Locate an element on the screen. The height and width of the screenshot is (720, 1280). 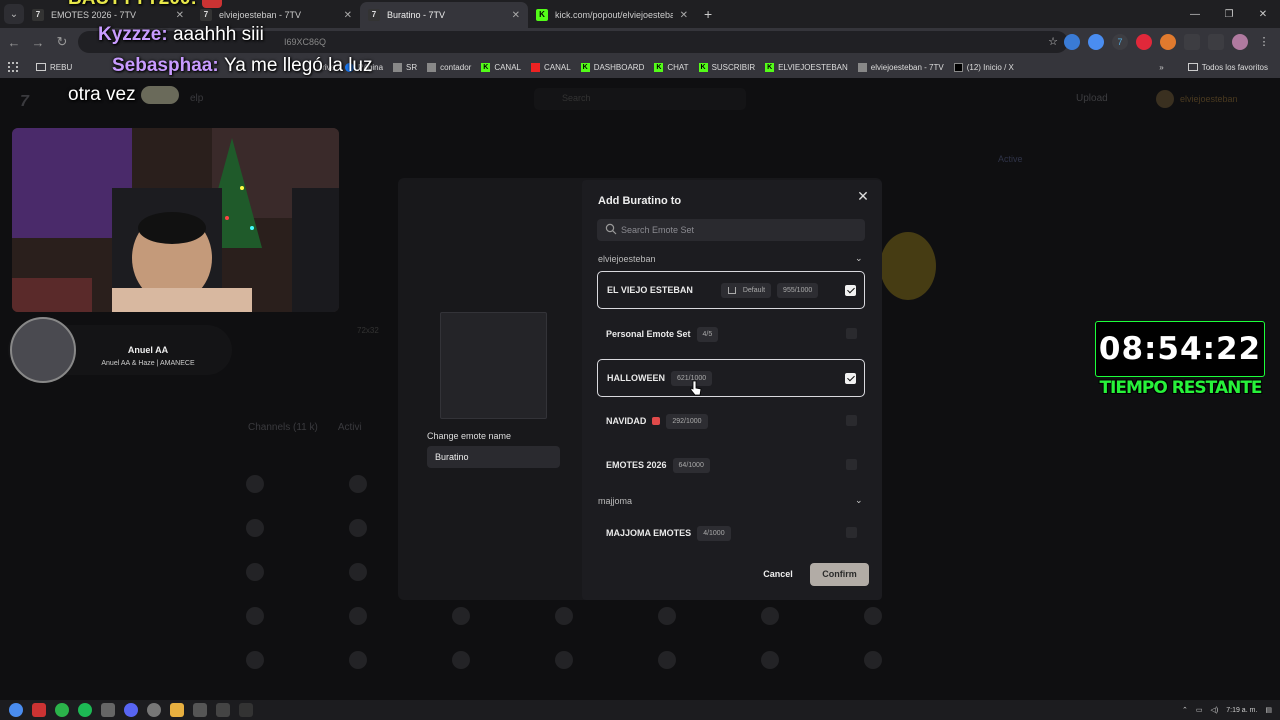
set-count: 4/5 is located at coordinates (707, 334).